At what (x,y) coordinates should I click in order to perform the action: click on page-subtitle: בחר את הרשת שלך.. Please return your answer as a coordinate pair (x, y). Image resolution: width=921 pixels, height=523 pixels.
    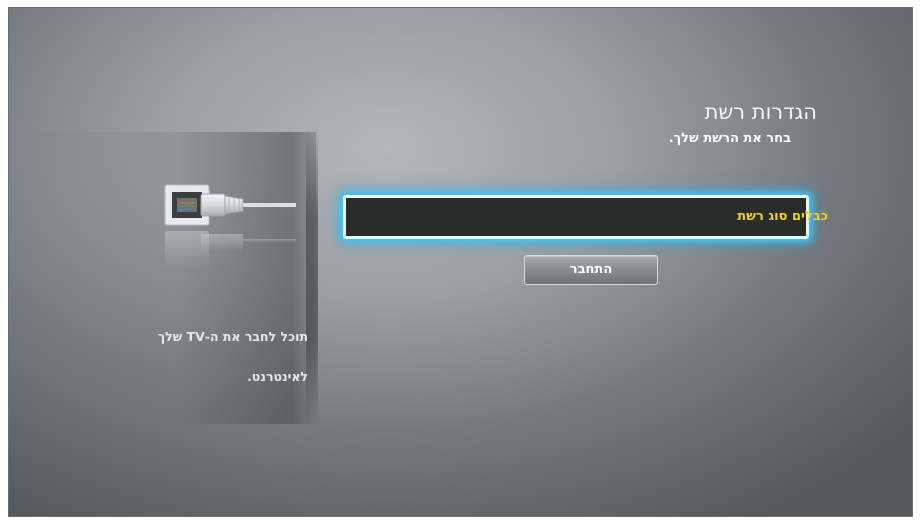
    Looking at the image, I should click on (729, 138).